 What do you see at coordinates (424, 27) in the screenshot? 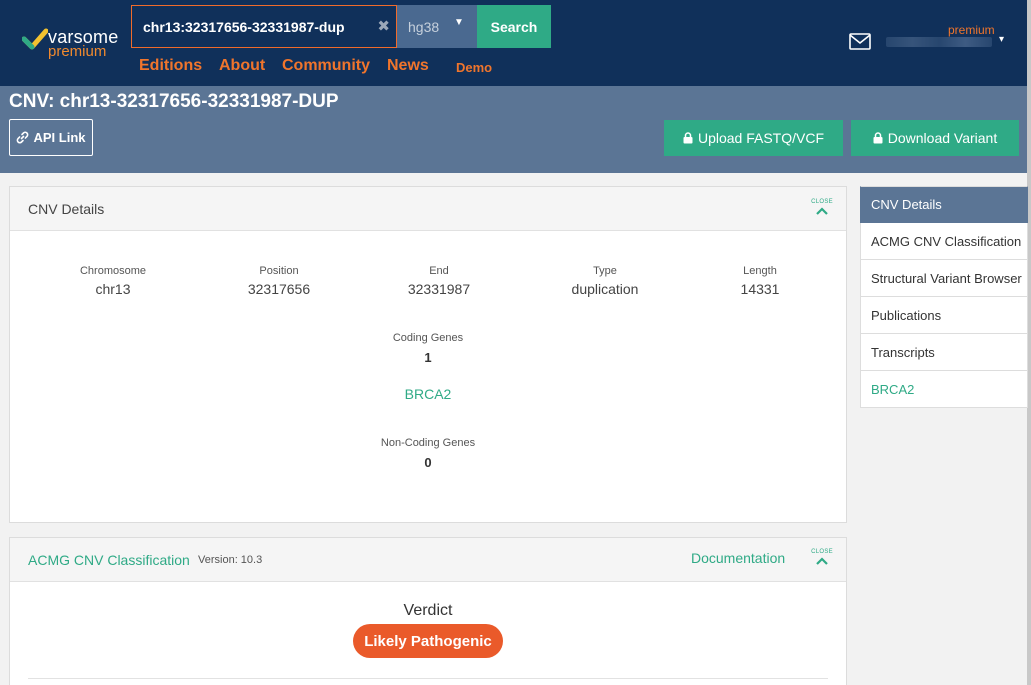
I see `genome-value: hg38` at bounding box center [424, 27].